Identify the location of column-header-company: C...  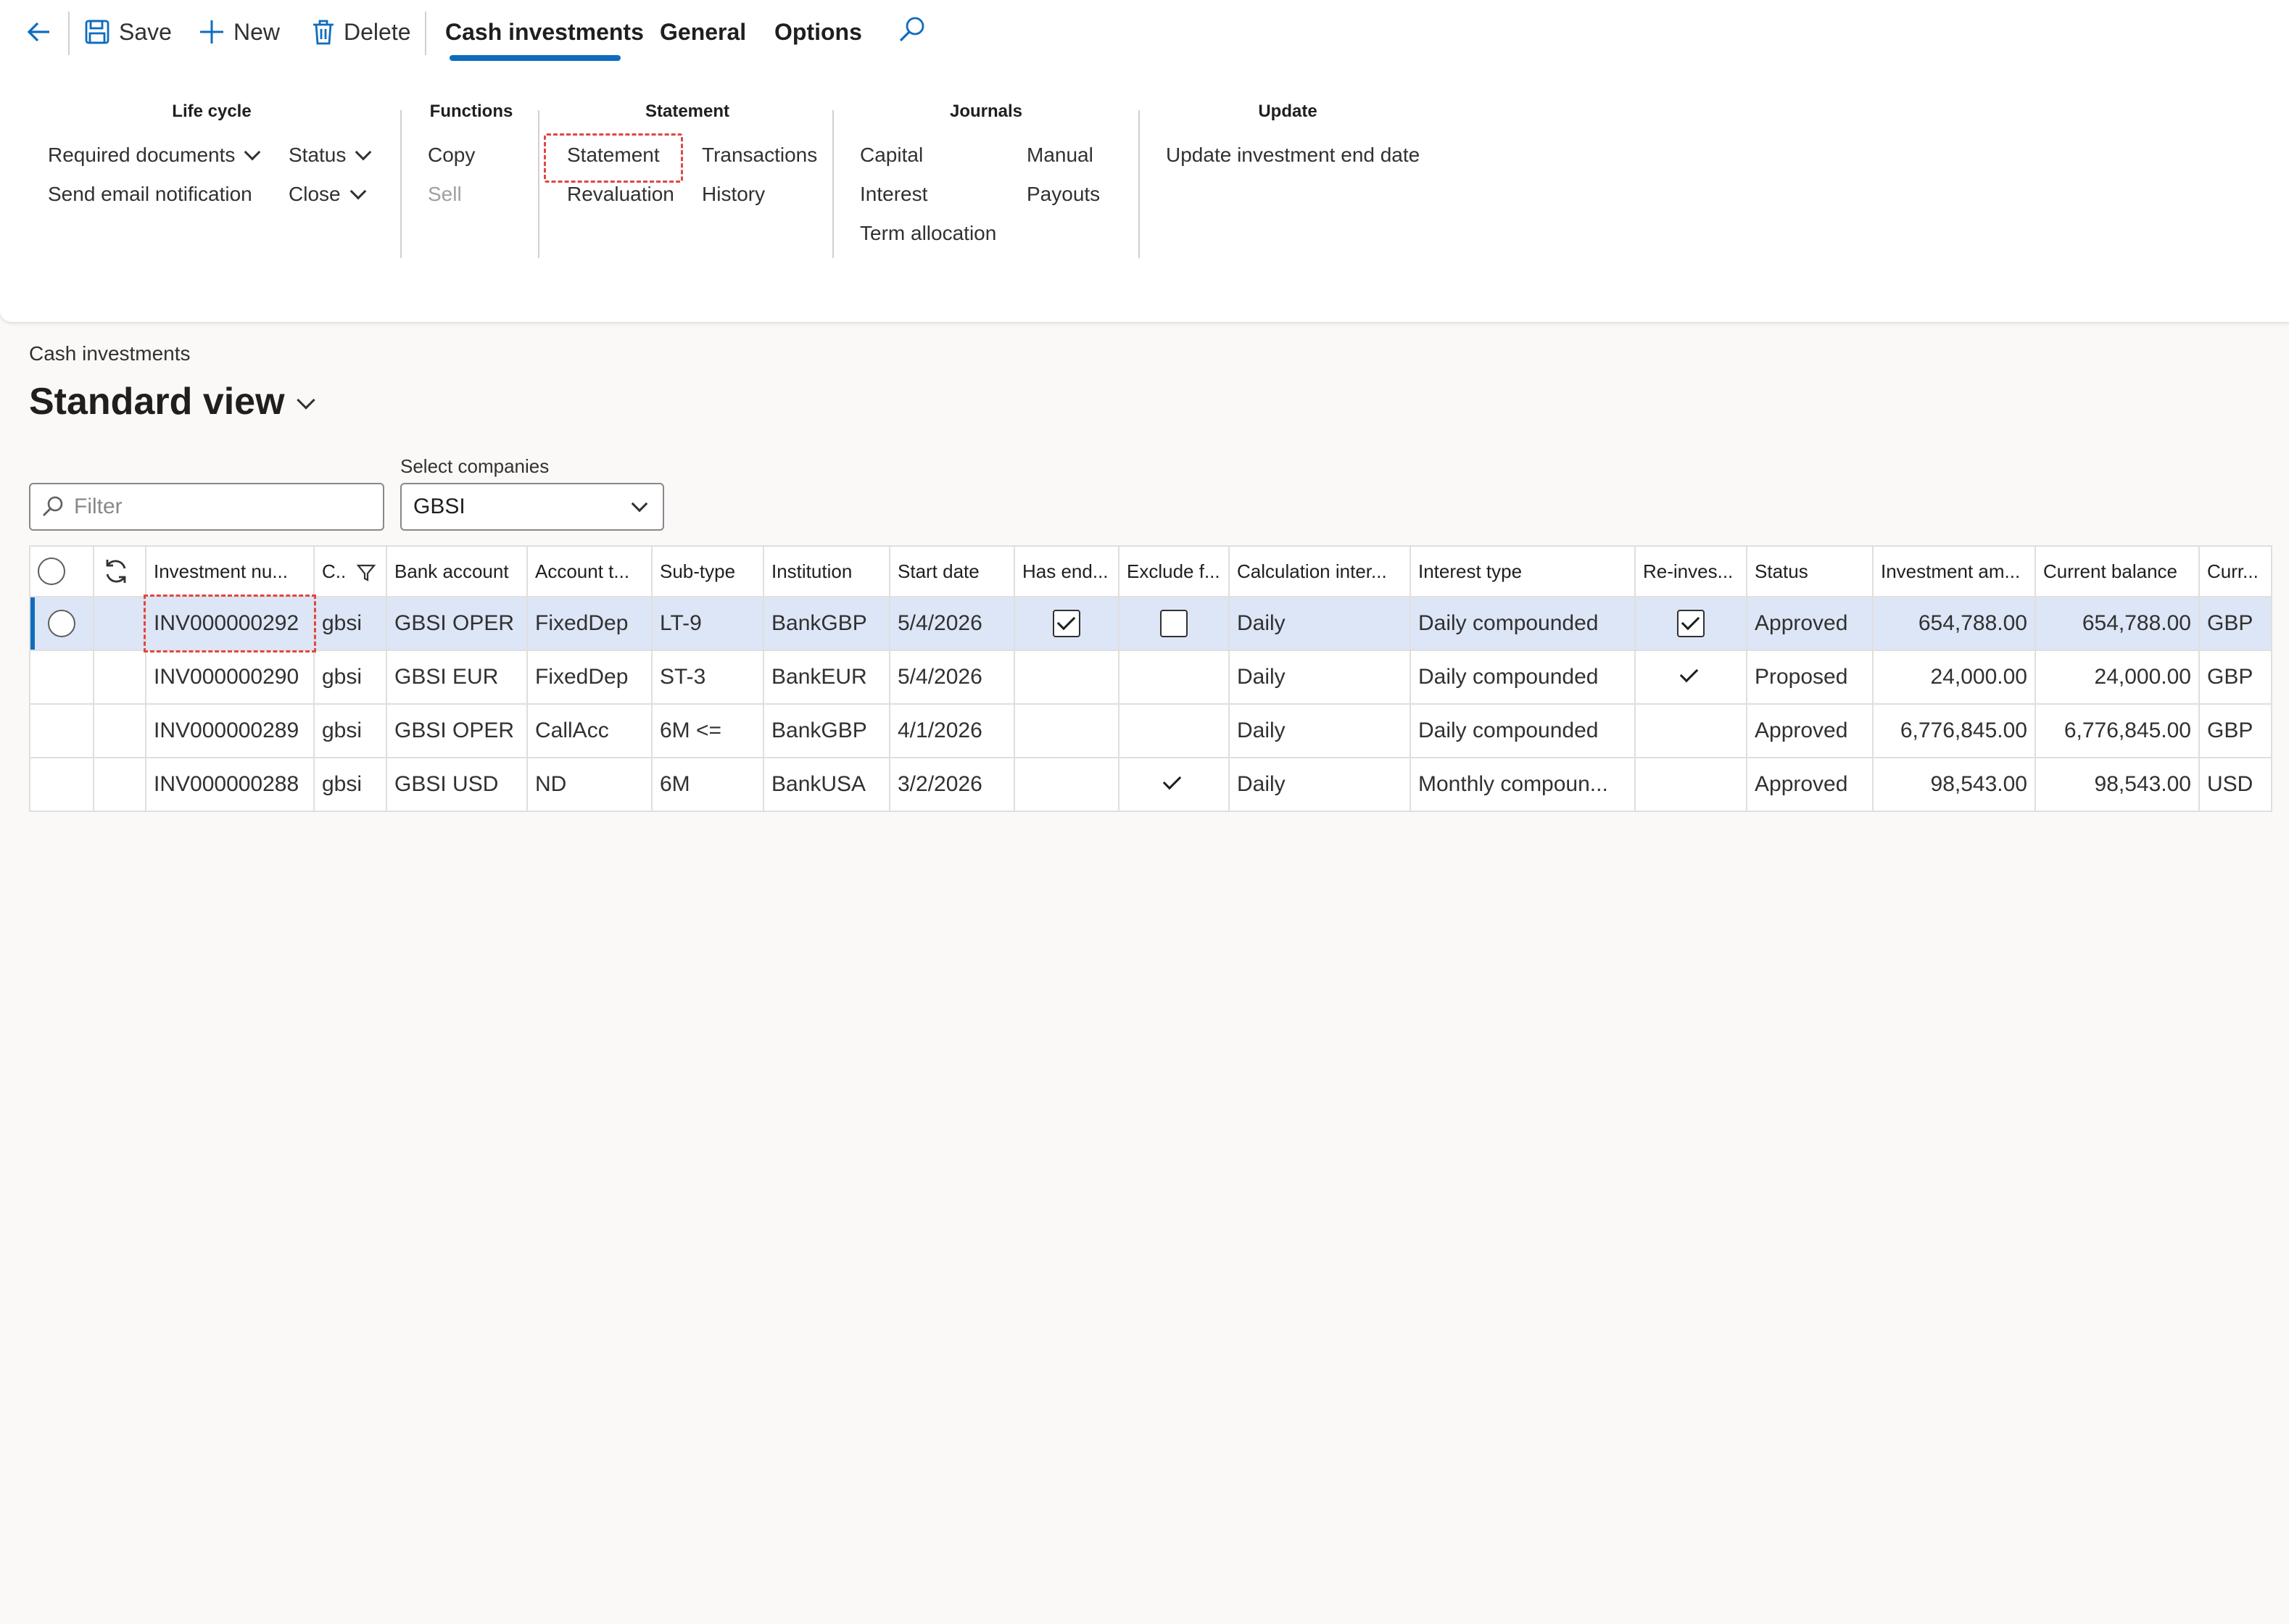
(350, 571).